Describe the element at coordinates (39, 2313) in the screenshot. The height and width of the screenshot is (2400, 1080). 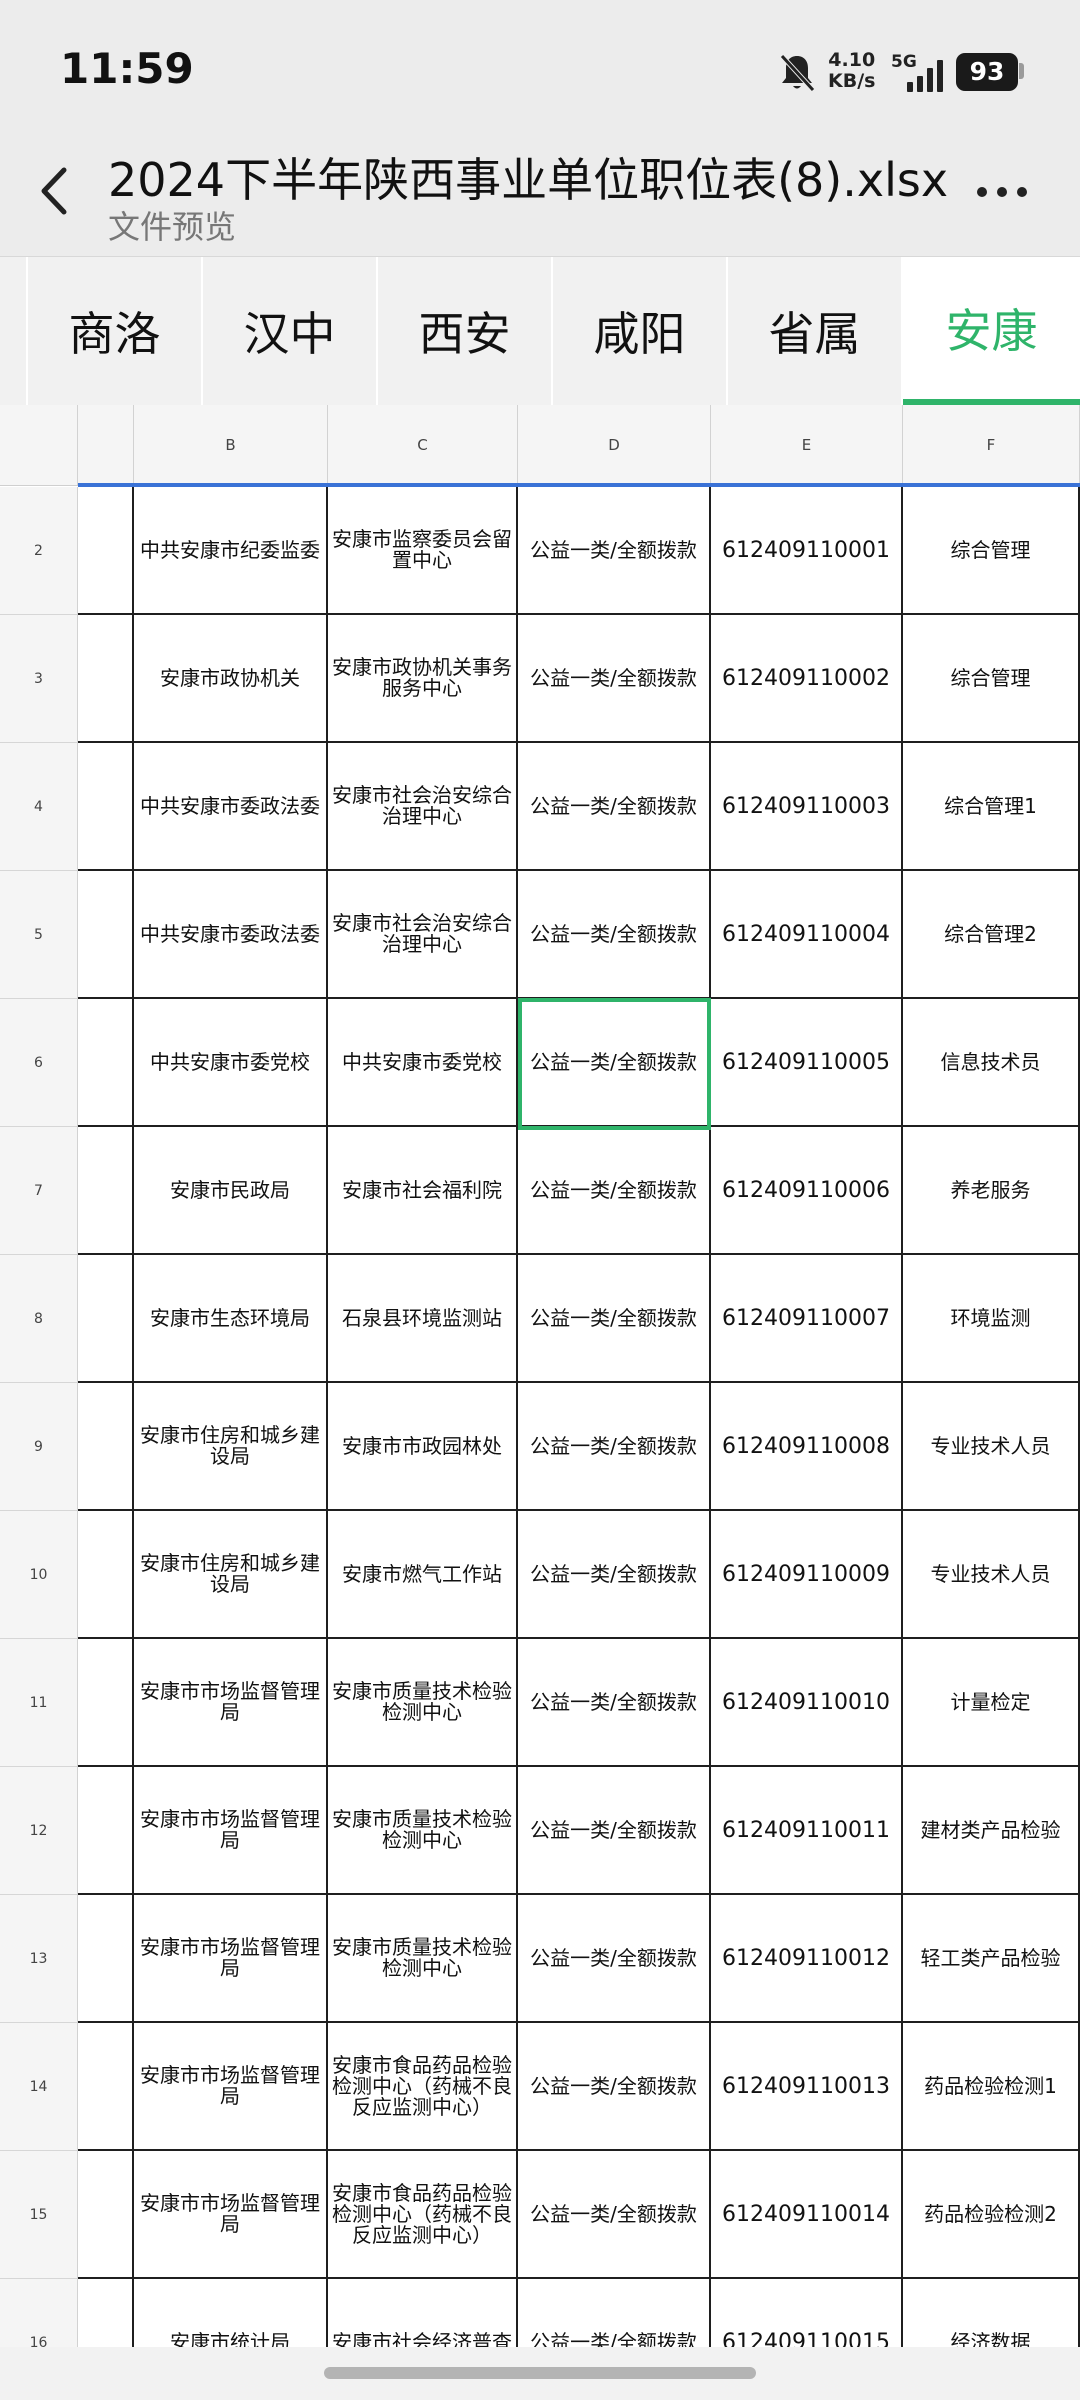
I see `row-number: 16` at that location.